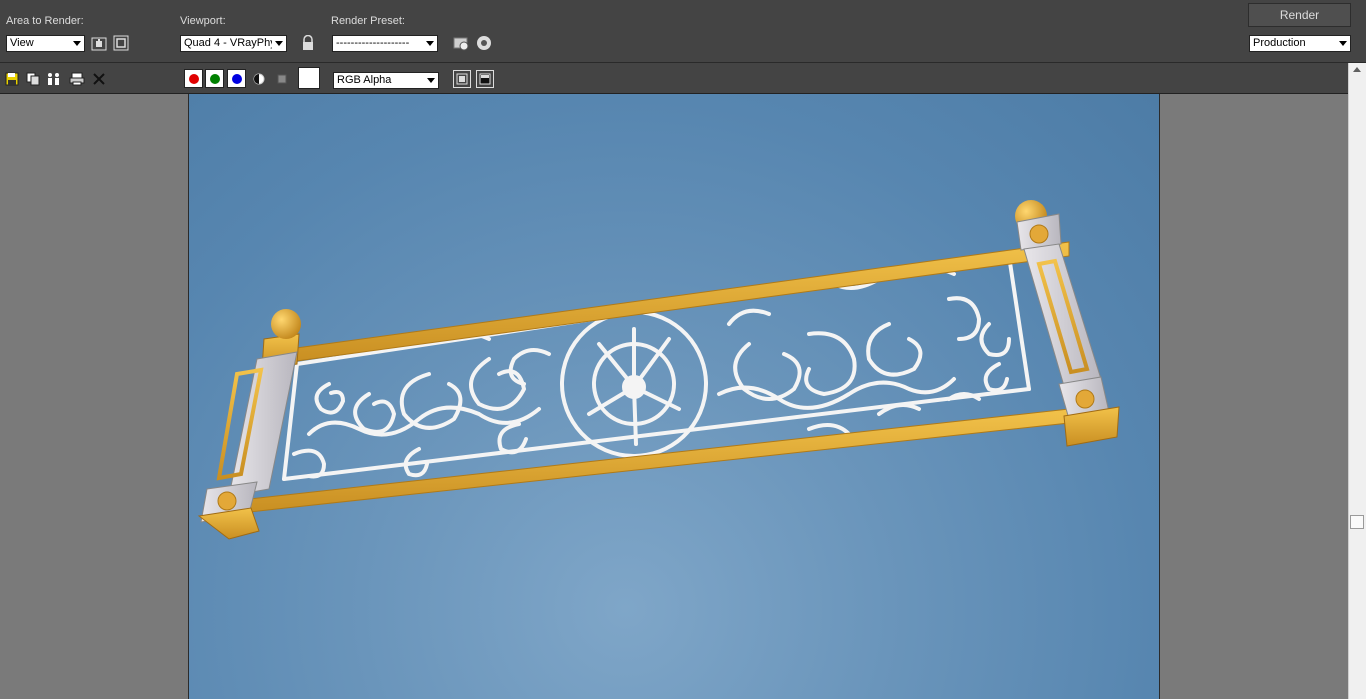 The height and width of the screenshot is (699, 1366). Describe the element at coordinates (45, 21) in the screenshot. I see `area-to-render-label: Area to Render:` at that location.